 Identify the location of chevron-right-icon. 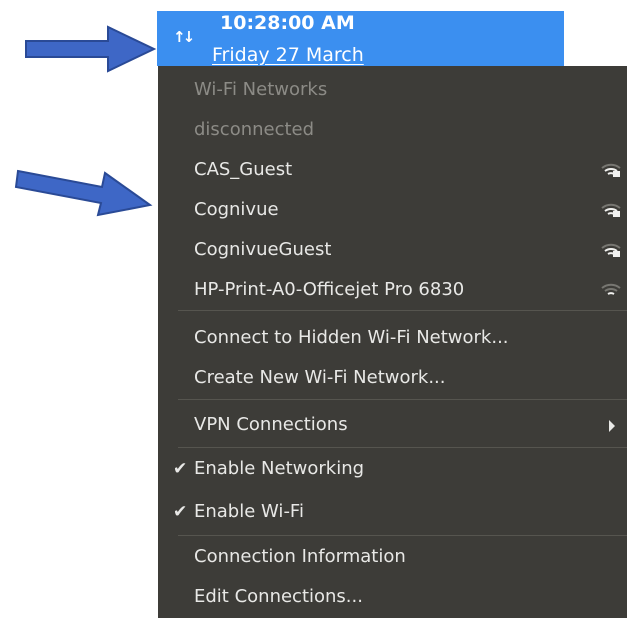
(612, 426).